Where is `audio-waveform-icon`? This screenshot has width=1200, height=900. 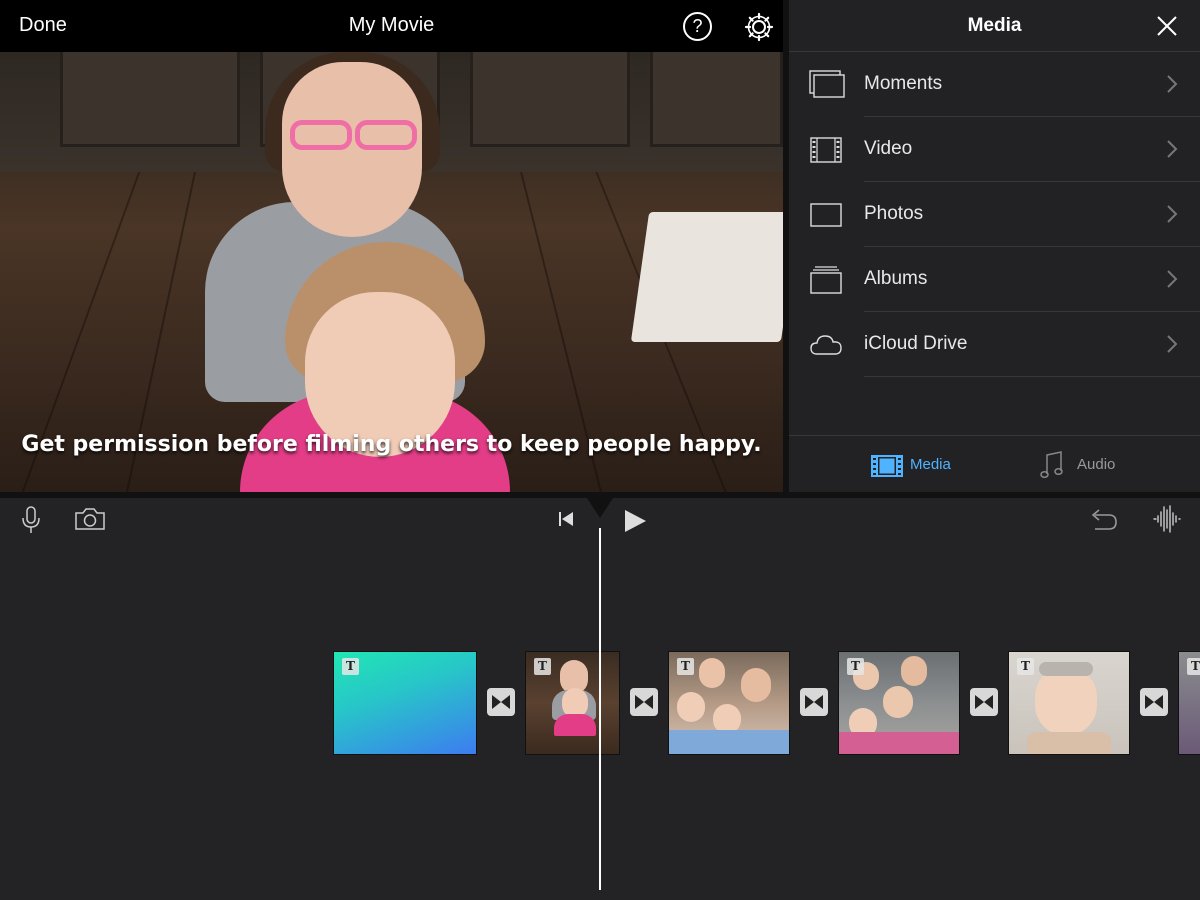 audio-waveform-icon is located at coordinates (1167, 519).